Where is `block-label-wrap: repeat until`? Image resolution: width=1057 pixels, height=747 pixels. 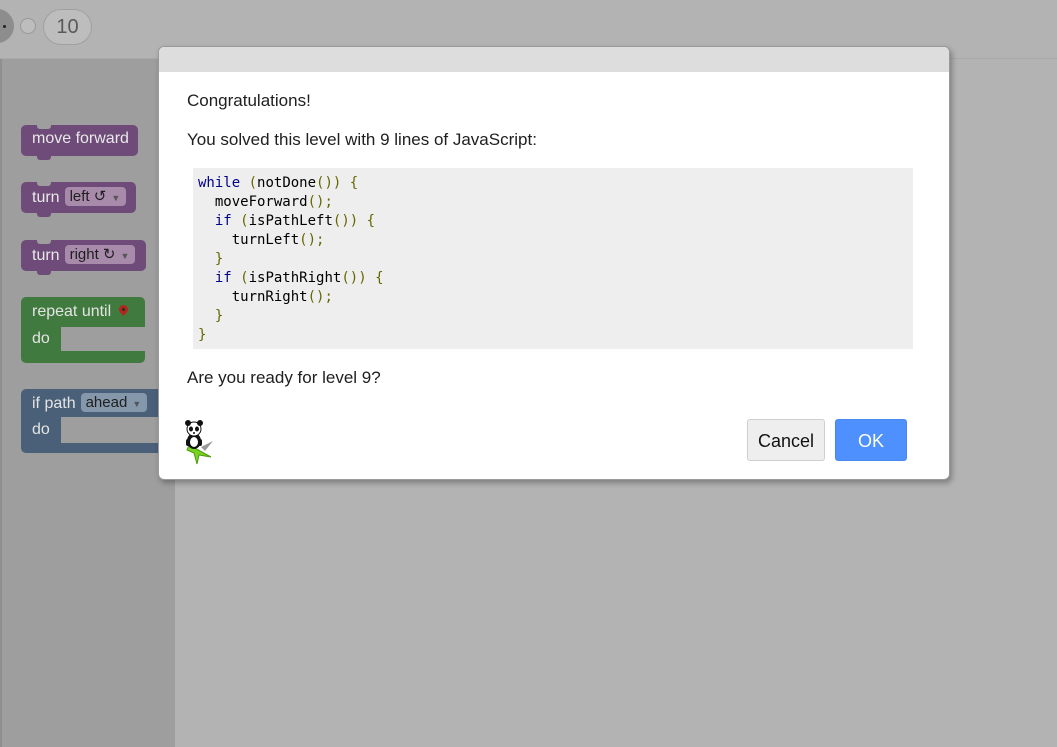 block-label-wrap: repeat until is located at coordinates (81, 312).